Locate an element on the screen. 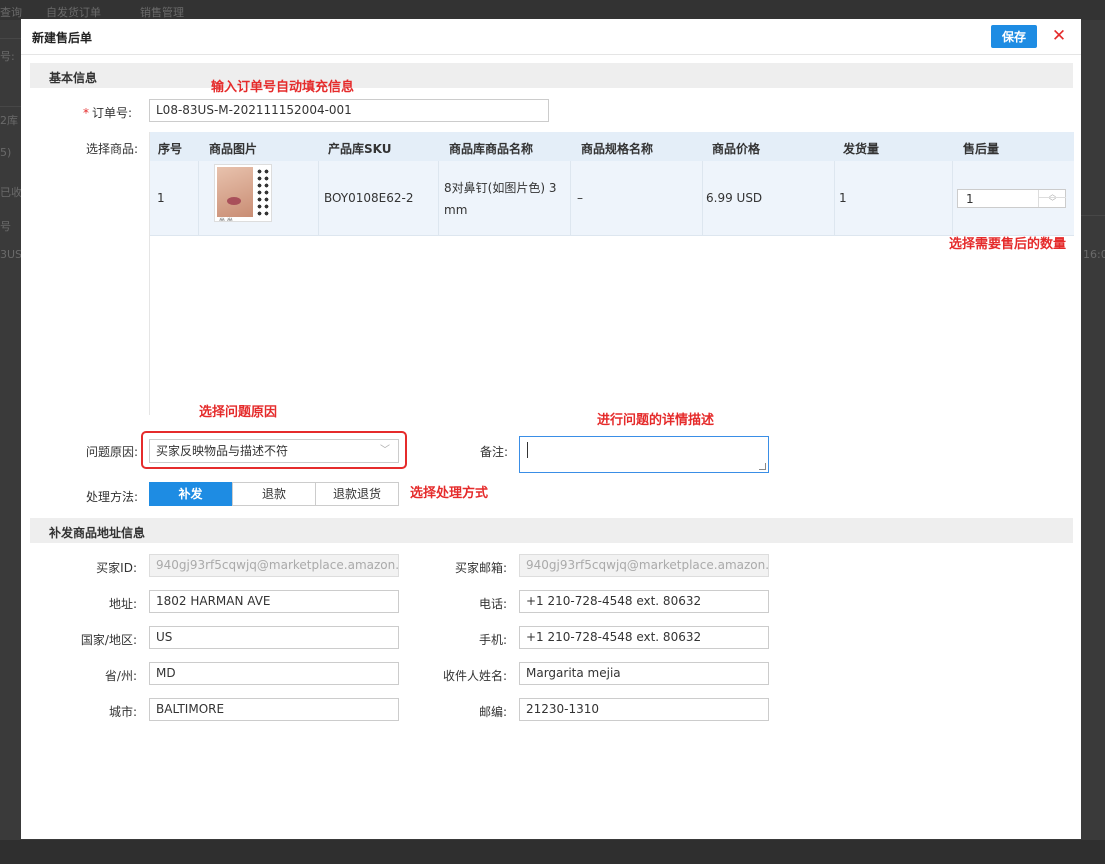 The image size is (1105, 864). background-tab: 自发货订单 is located at coordinates (73, 12).